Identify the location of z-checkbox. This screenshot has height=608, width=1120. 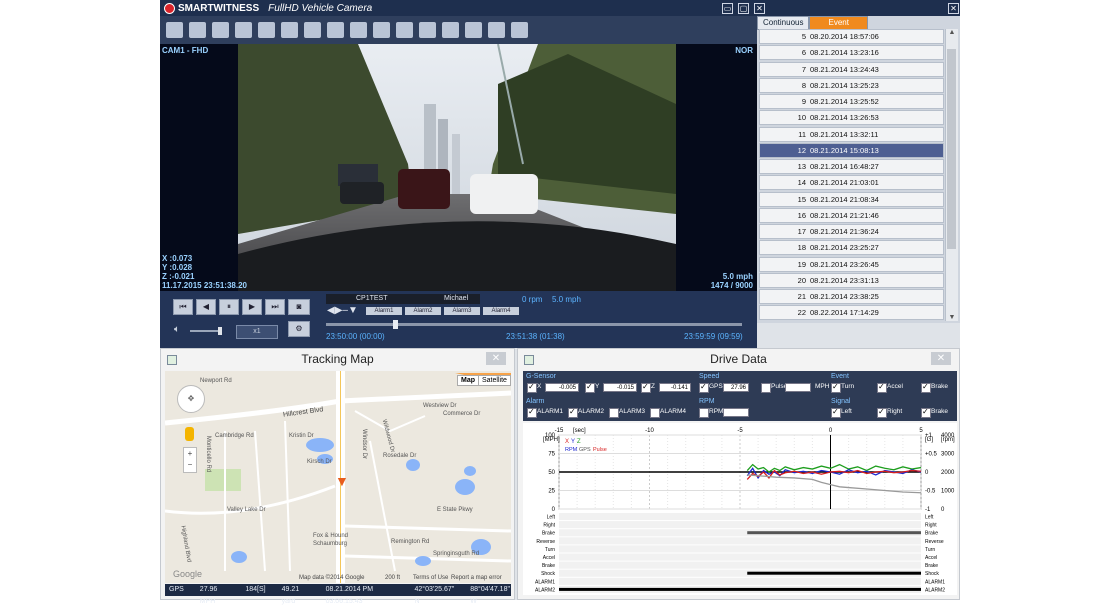
(646, 387).